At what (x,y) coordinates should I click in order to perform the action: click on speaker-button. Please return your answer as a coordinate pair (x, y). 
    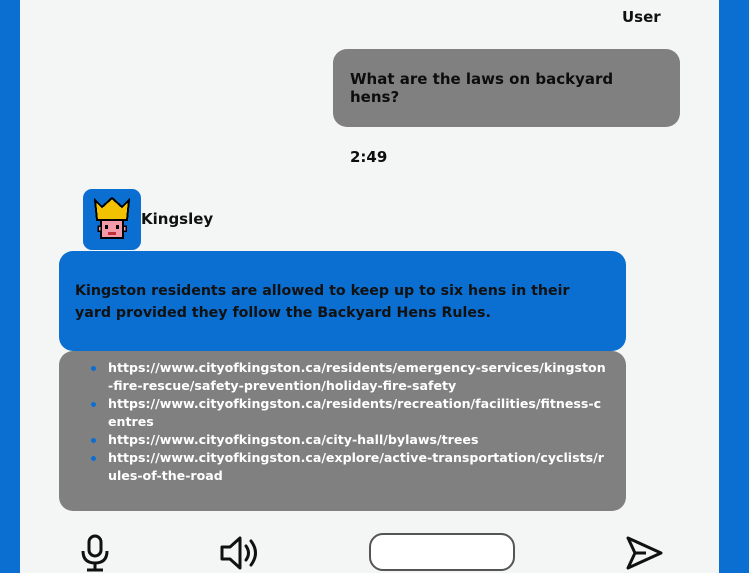
    Looking at the image, I should click on (240, 553).